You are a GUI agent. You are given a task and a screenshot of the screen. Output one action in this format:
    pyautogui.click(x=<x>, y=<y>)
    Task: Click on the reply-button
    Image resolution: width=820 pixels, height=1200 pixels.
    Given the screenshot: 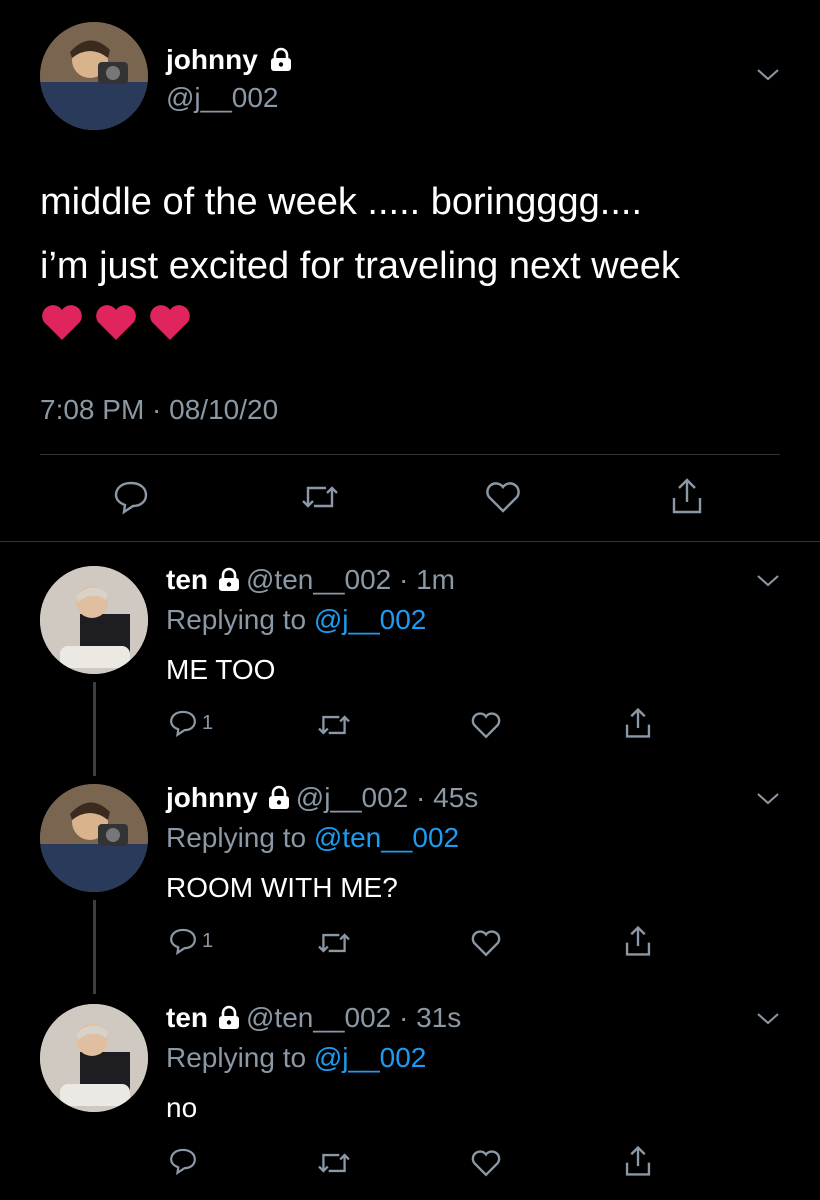 What is the action you would take?
    pyautogui.click(x=185, y=1161)
    